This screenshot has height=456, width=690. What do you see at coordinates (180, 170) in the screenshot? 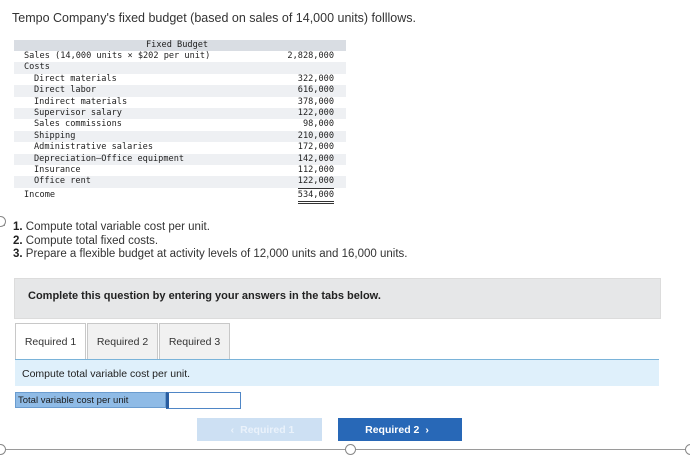
I see `table-row: Insurance 112,000` at bounding box center [180, 170].